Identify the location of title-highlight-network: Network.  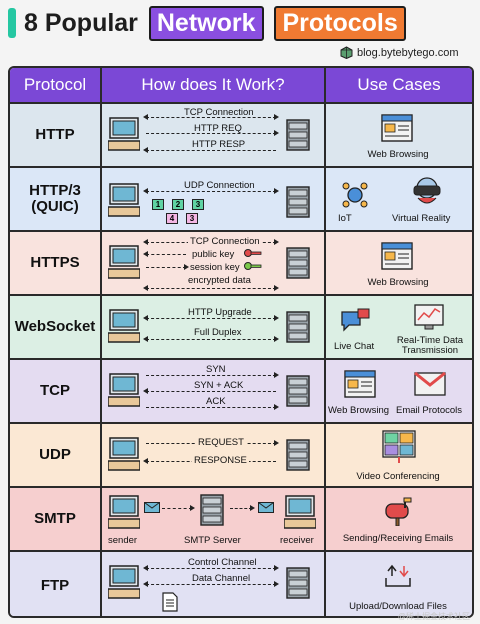
(206, 23).